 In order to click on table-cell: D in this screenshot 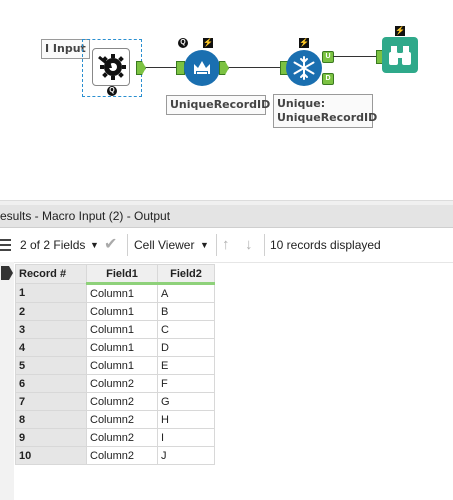, I will do `click(186, 347)`.